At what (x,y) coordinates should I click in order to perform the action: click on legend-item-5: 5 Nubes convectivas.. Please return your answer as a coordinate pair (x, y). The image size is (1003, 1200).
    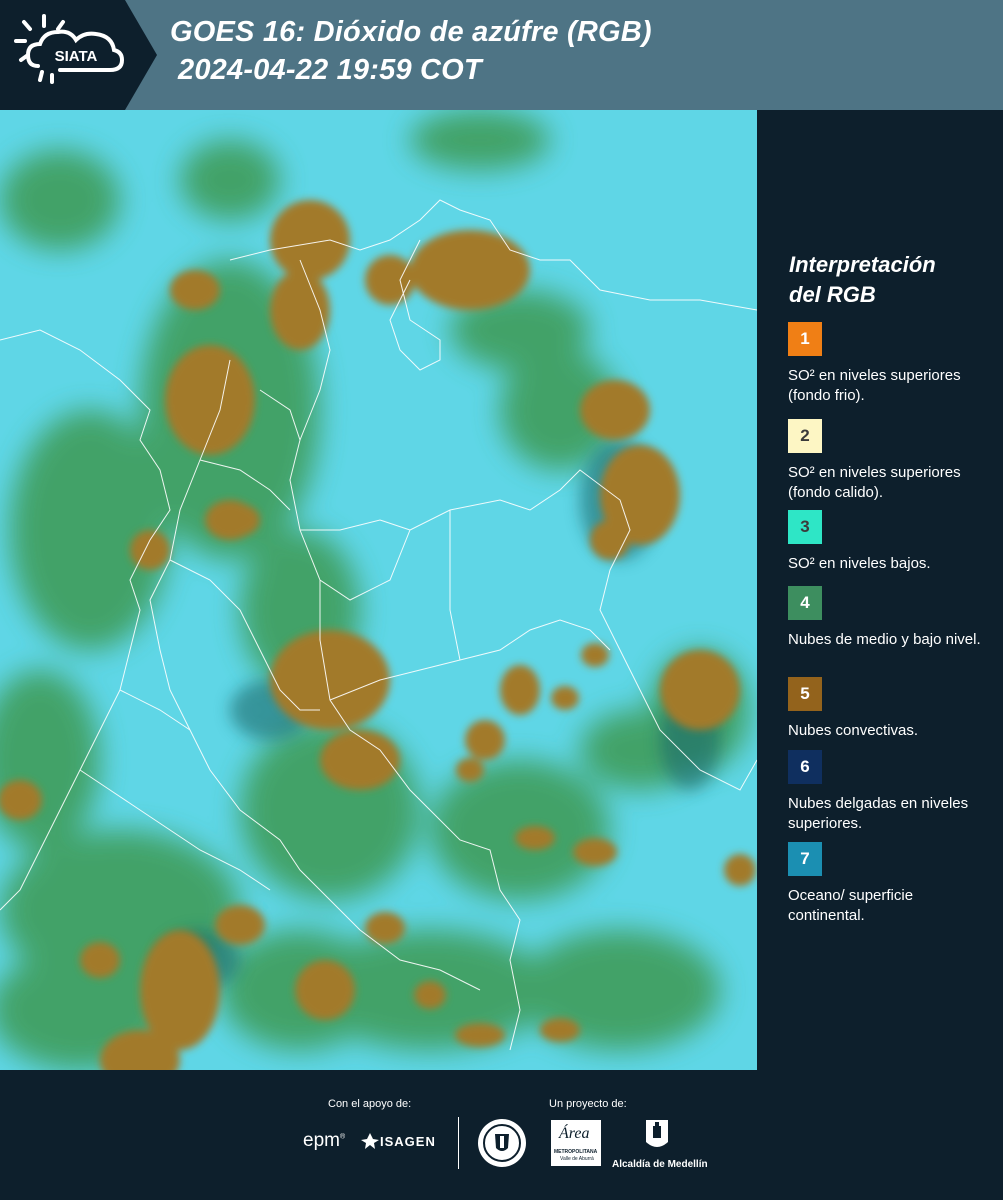
    Looking at the image, I should click on (888, 709).